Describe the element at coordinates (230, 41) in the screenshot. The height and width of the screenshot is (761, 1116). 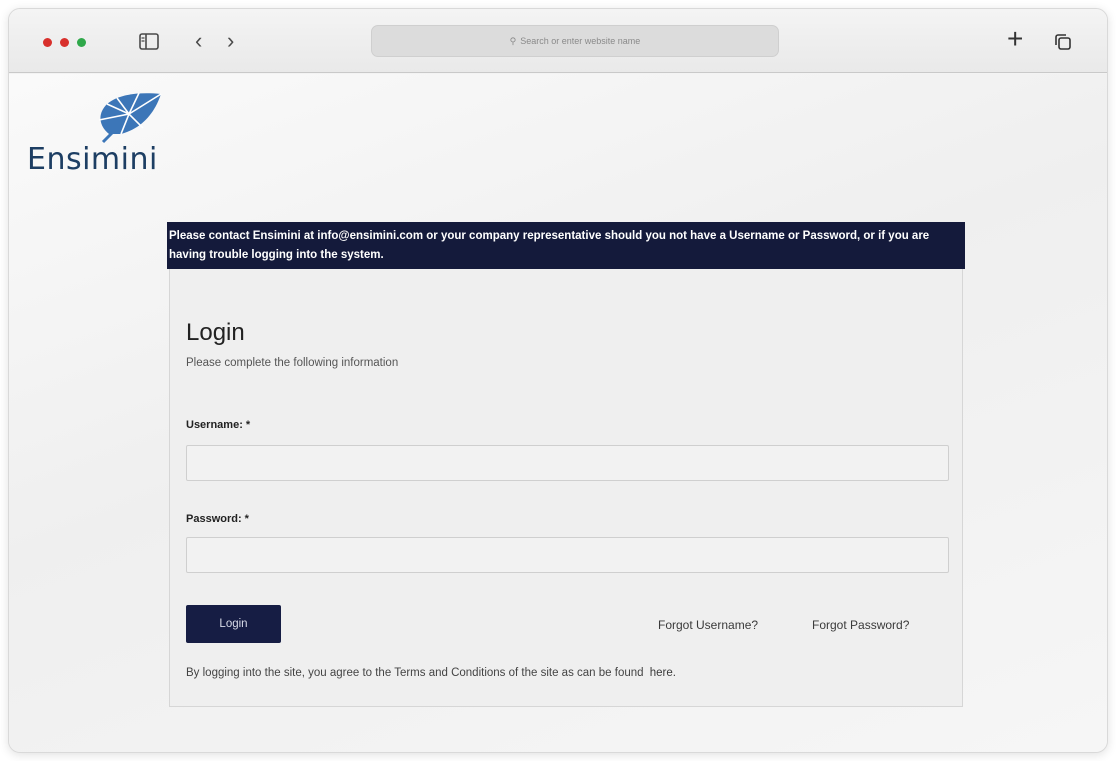
I see `chevron-right-icon: ›` at that location.